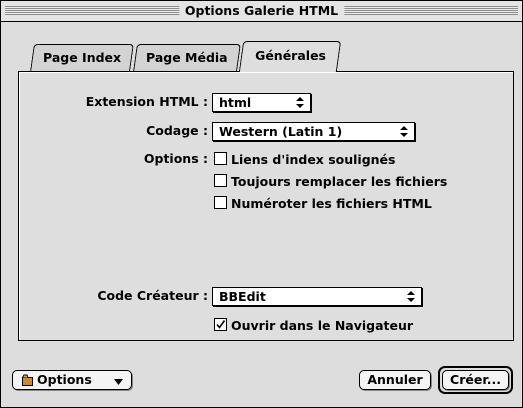  I want to click on tab-page-index: Page Index, so click(82, 57).